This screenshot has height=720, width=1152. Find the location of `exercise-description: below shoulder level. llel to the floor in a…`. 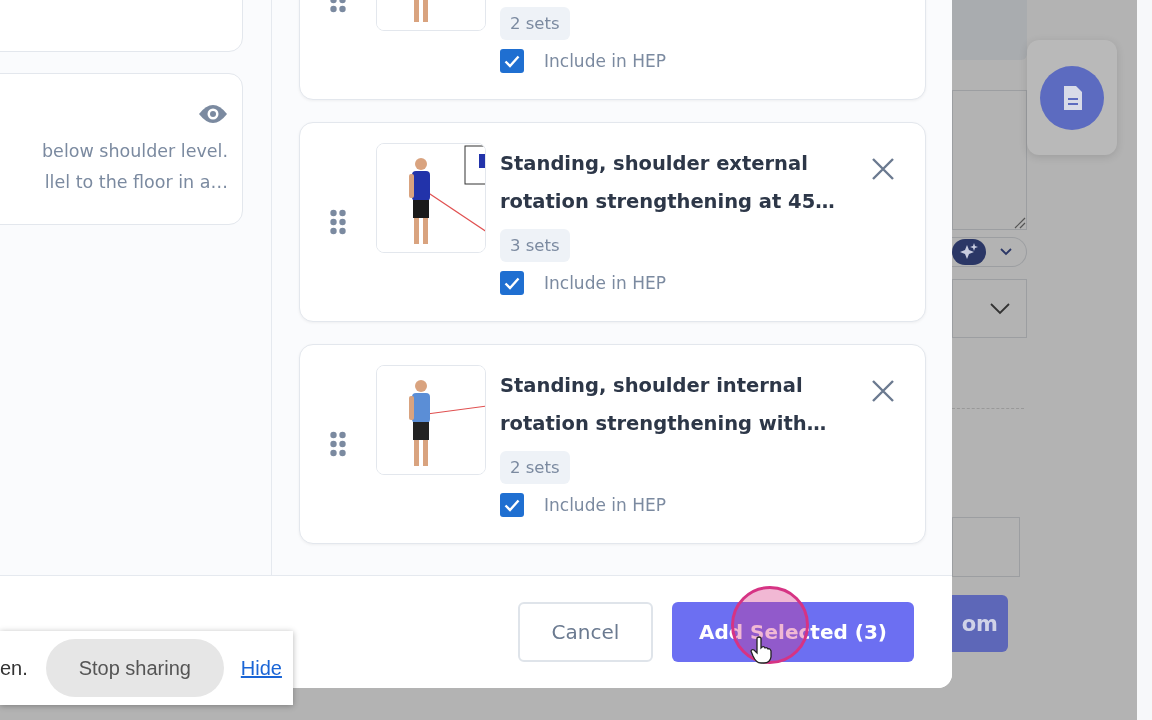

exercise-description: below shoulder level. llel to the floor in a… is located at coordinates (135, 167).